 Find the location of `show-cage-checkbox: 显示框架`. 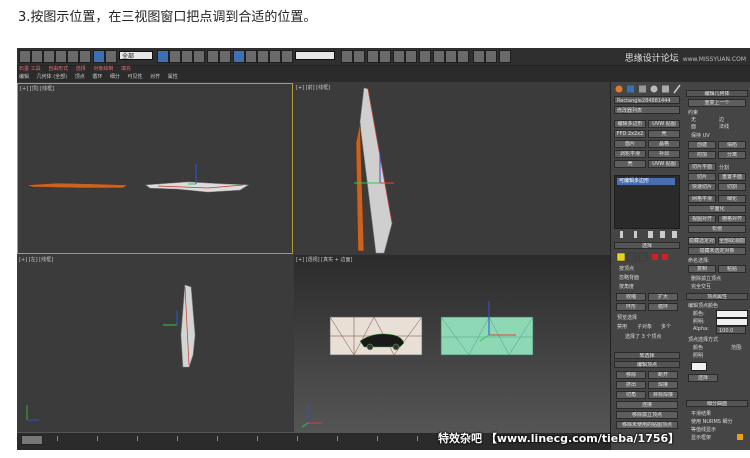

show-cage-checkbox: 显示框架 is located at coordinates (701, 437).